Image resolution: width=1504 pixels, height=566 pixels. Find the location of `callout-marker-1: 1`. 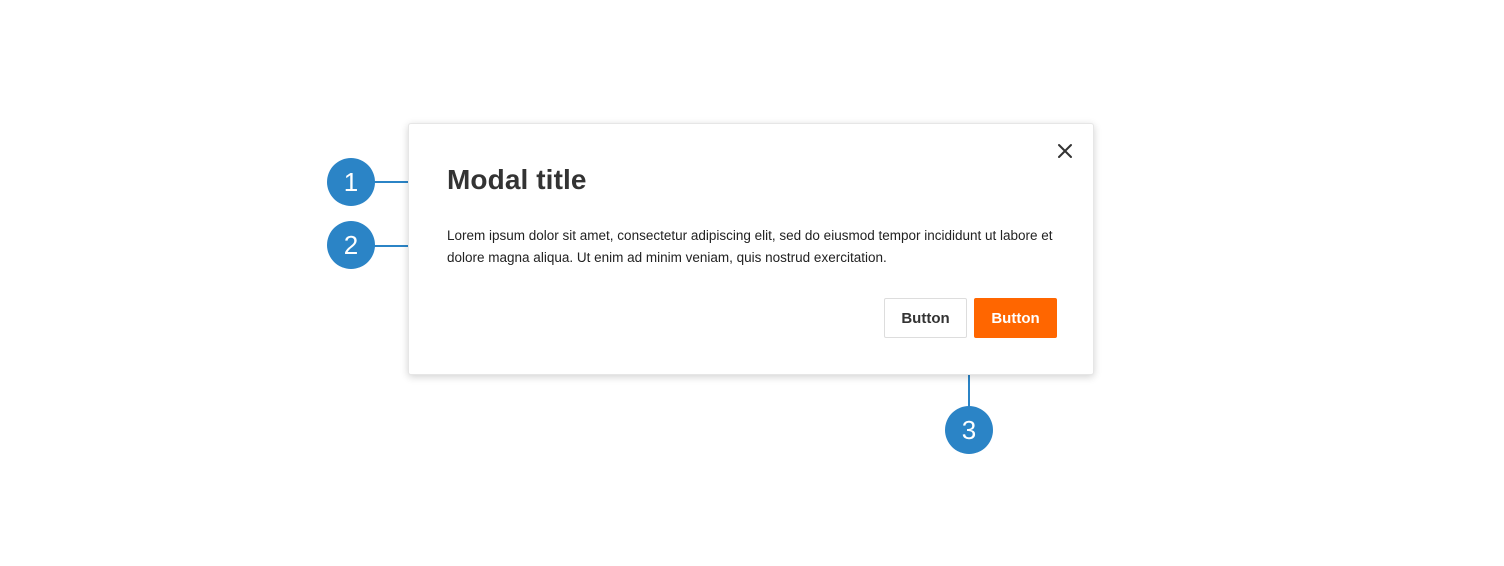

callout-marker-1: 1 is located at coordinates (351, 182).